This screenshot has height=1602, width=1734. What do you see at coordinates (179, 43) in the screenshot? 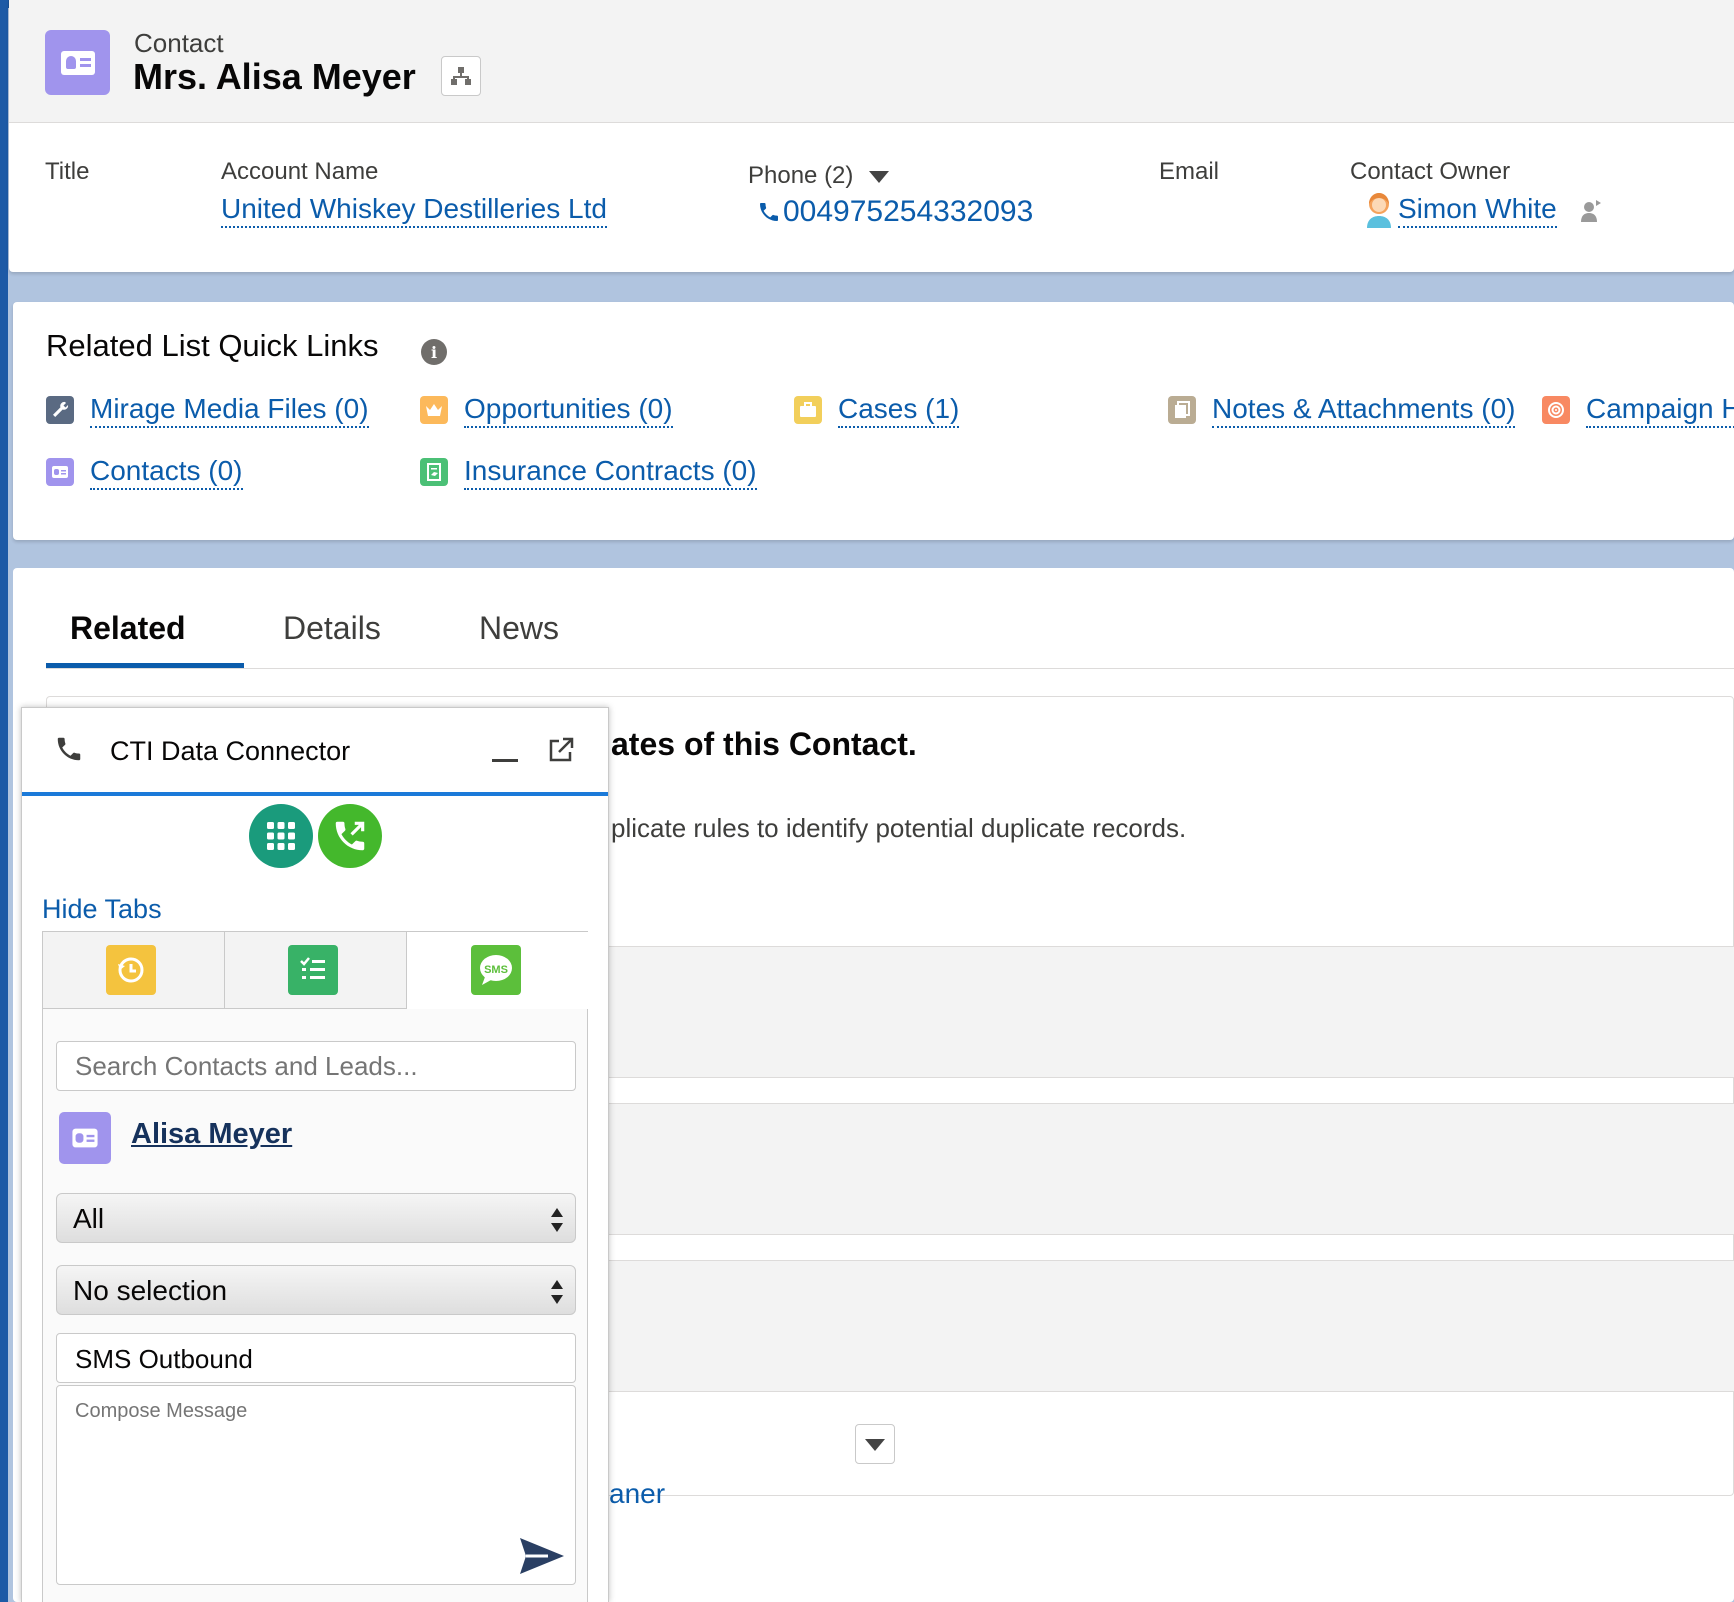
I see `record-type: Contact` at bounding box center [179, 43].